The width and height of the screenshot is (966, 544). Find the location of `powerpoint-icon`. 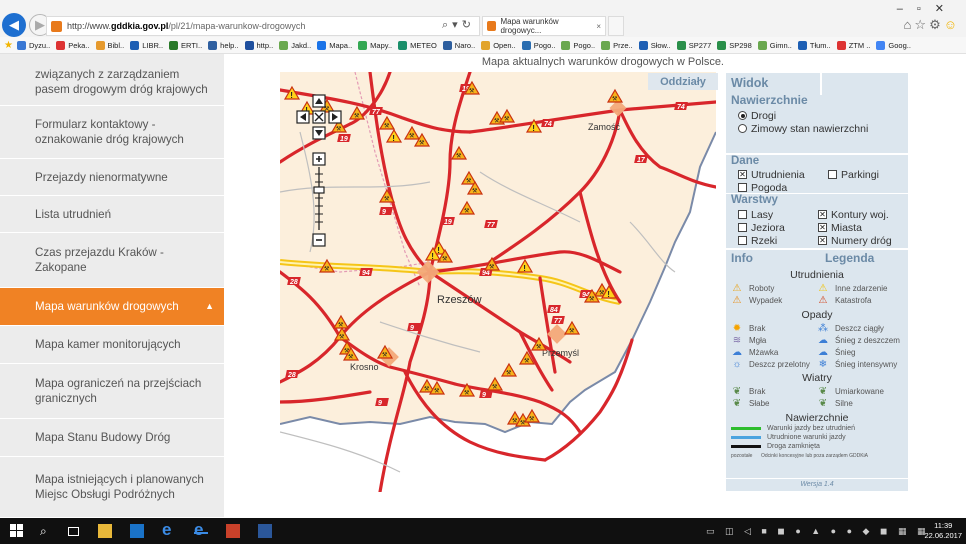

powerpoint-icon is located at coordinates (233, 531).